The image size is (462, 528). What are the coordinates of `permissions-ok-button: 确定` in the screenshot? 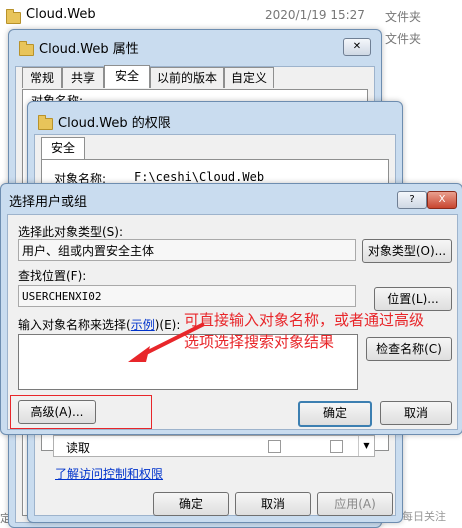 It's located at (191, 504).